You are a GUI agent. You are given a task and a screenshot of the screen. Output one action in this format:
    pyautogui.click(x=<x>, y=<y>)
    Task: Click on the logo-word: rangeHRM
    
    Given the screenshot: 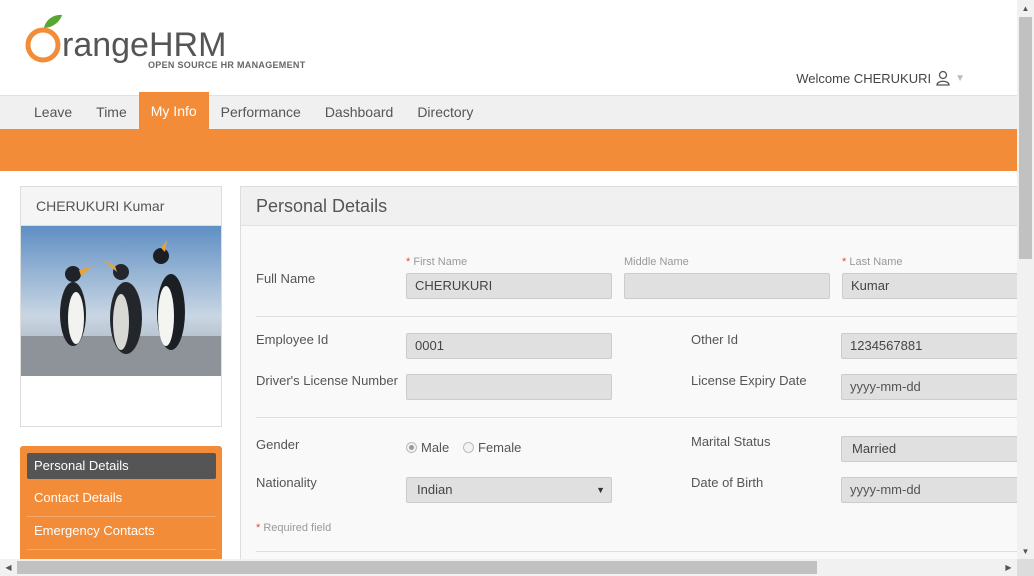 What is the action you would take?
    pyautogui.click(x=144, y=45)
    